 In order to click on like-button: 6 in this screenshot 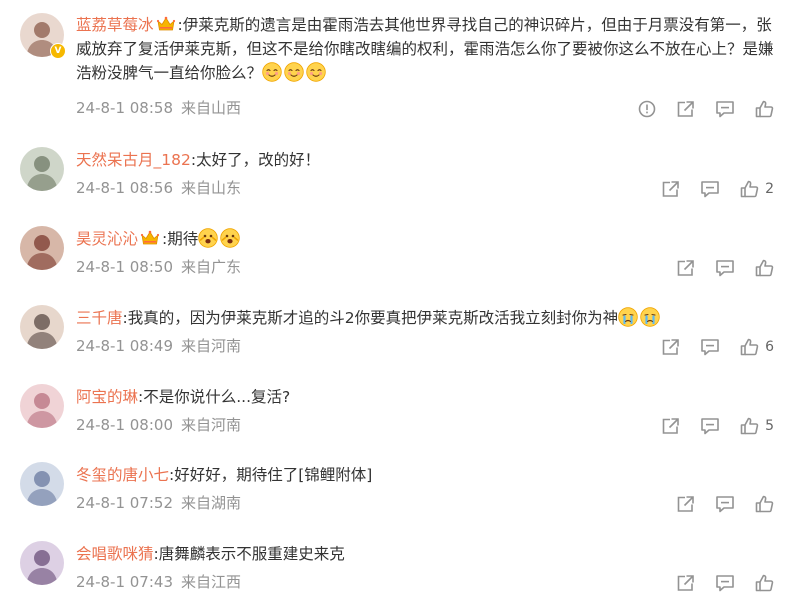, I will do `click(757, 347)`.